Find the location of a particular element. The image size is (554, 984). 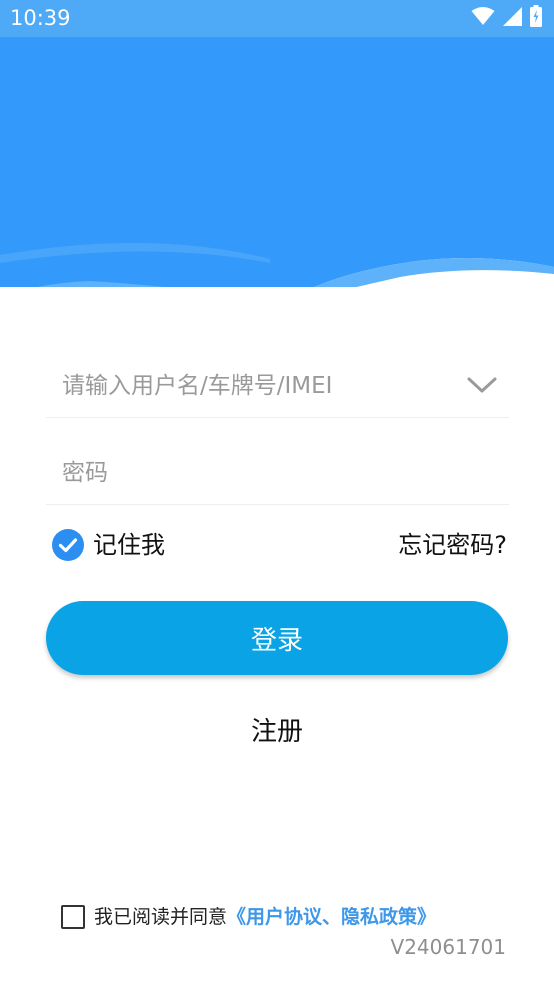

cell-signal-icon is located at coordinates (512, 18).